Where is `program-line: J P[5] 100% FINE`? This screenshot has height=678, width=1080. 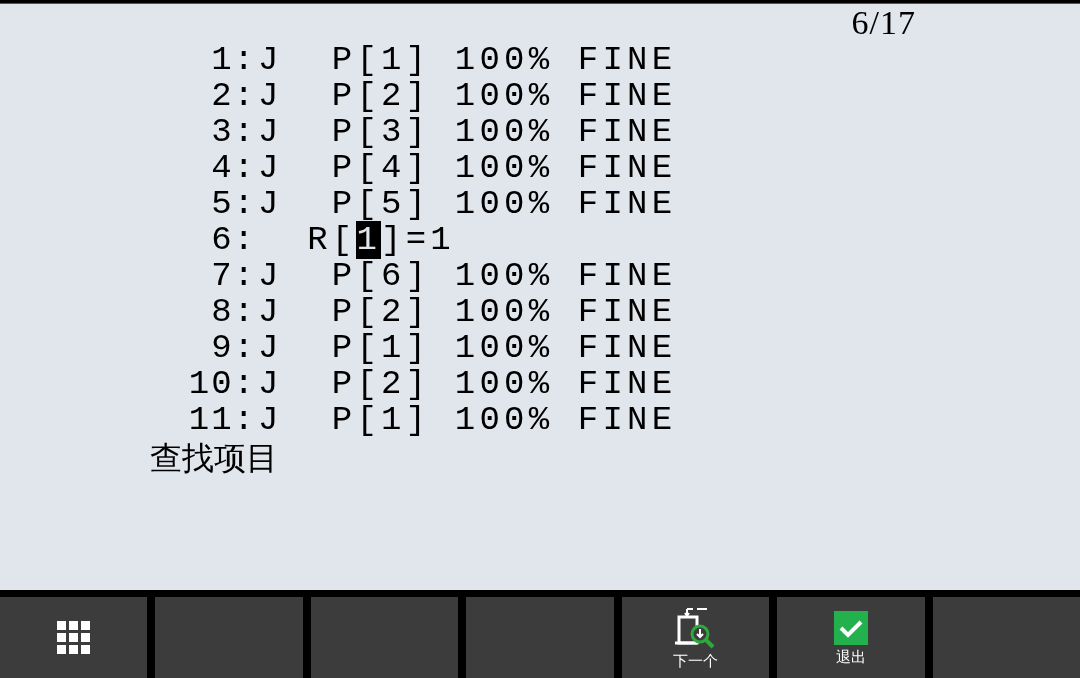
program-line: J P[5] 100% FINE is located at coordinates (467, 204).